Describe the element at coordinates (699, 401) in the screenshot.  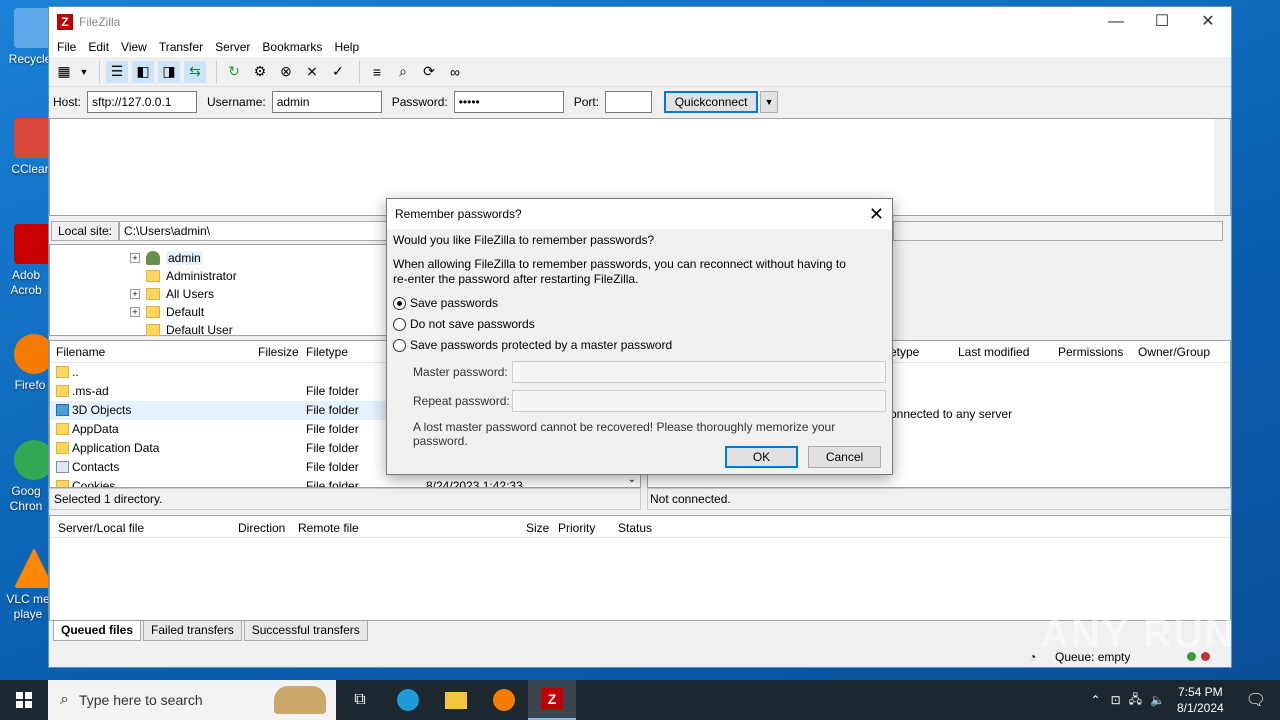
I see `repeat-password-field` at that location.